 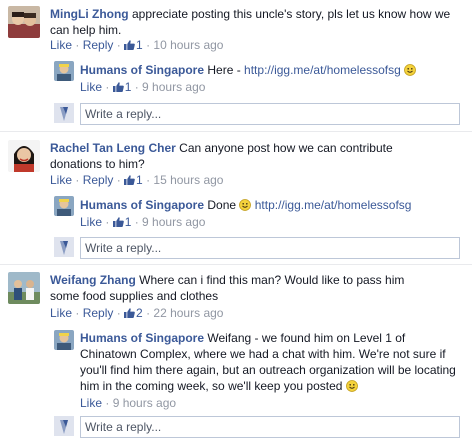 I want to click on comment-author: Weifang Zhang, so click(x=93, y=280).